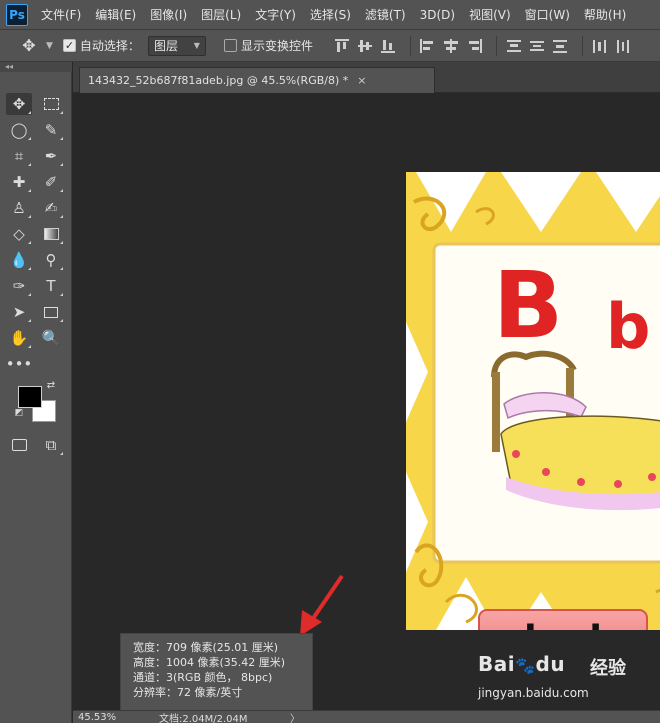 Image resolution: width=660 pixels, height=723 pixels. I want to click on quick-mask-icon, so click(19, 445).